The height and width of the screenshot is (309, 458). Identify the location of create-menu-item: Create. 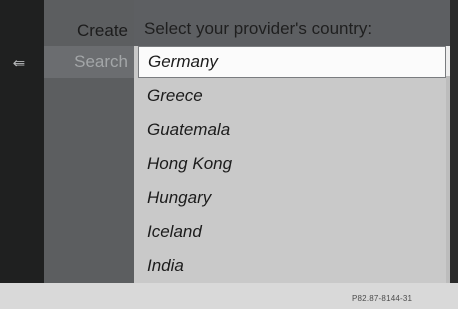
(89, 31).